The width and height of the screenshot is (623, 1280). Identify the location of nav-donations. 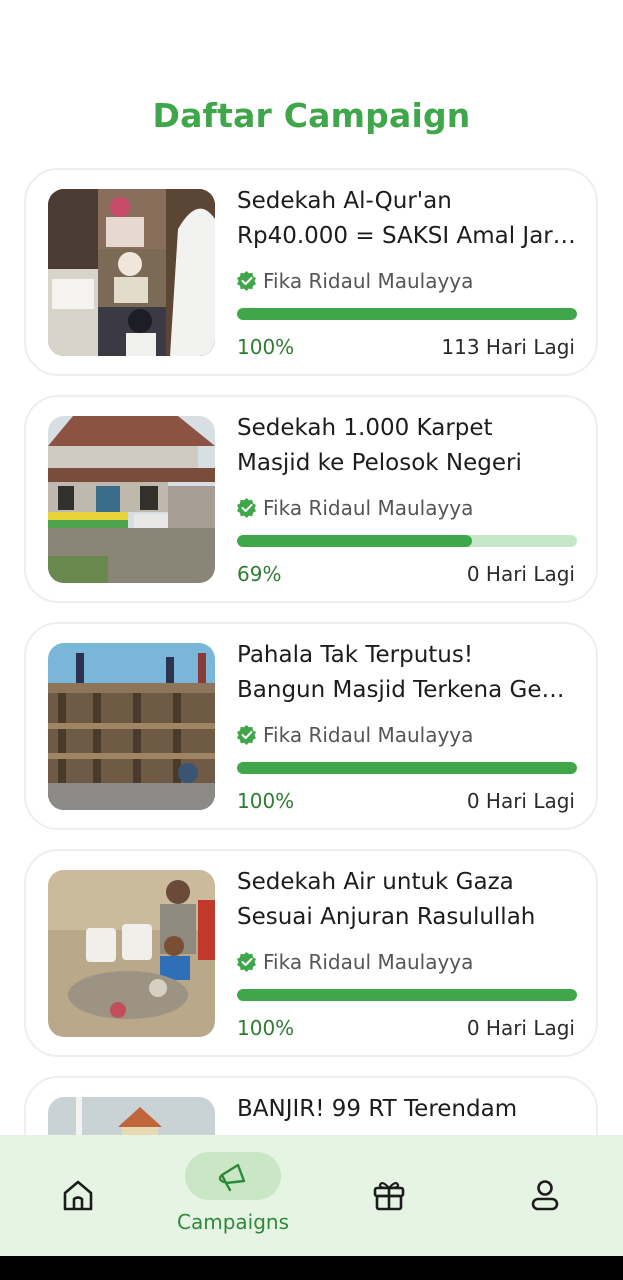
(389, 1195).